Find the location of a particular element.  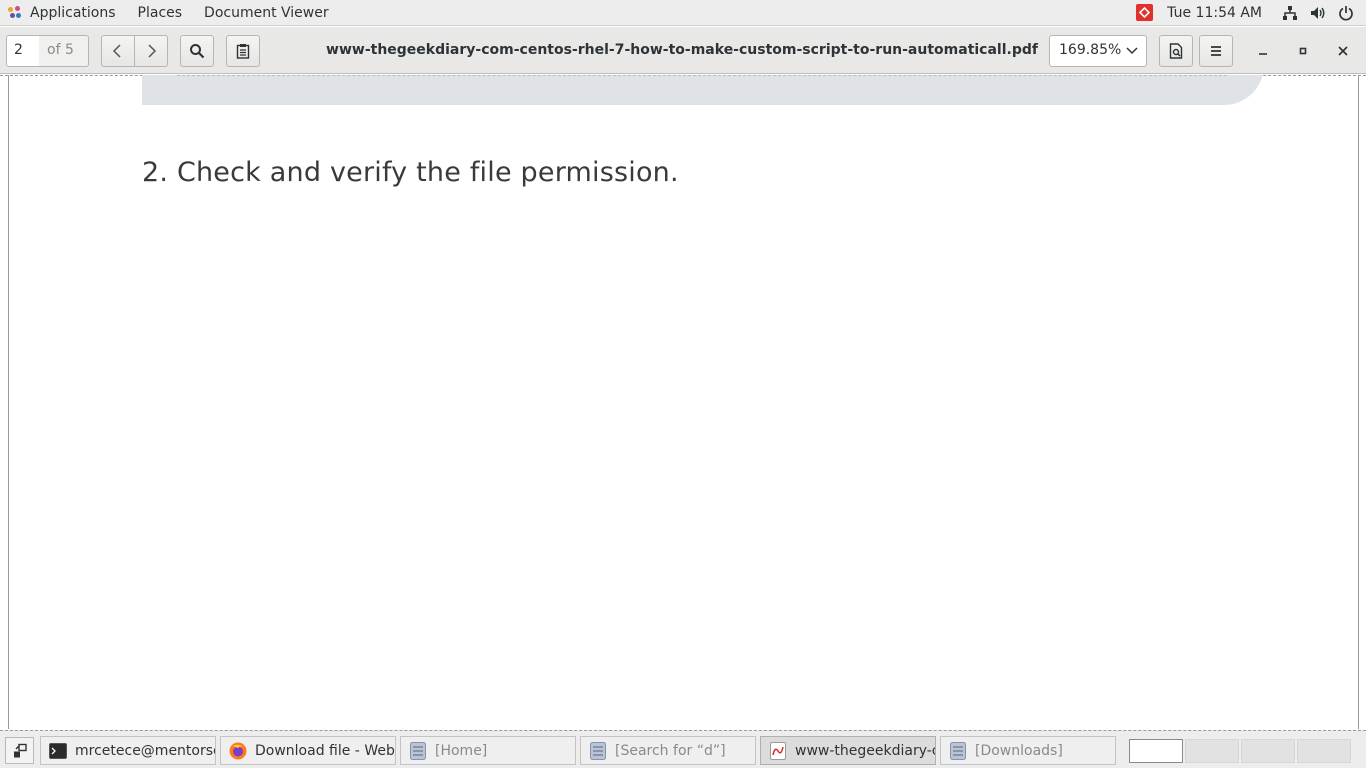

document-search-icon is located at coordinates (1176, 51).